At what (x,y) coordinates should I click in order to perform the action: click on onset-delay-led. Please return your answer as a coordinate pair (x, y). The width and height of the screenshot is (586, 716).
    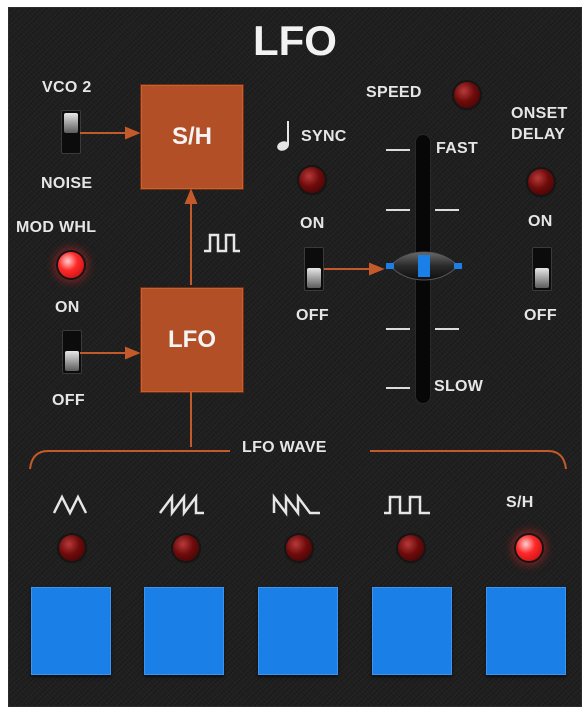
    Looking at the image, I should click on (541, 182).